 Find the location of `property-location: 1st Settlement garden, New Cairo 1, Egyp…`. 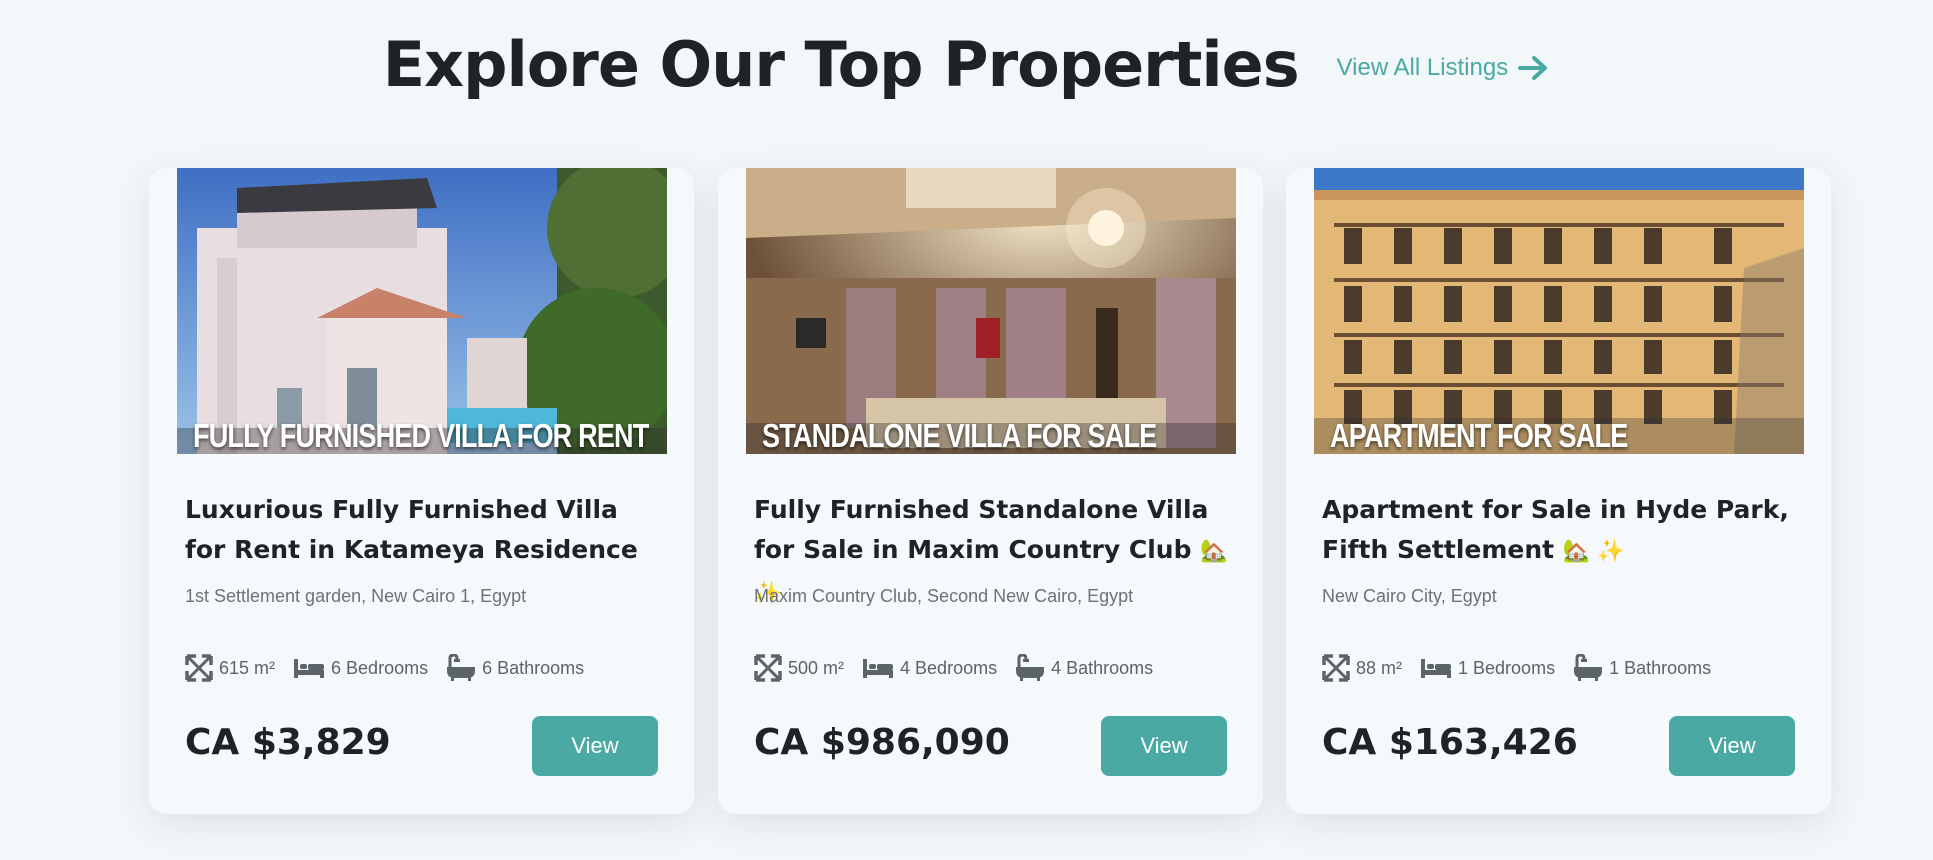

property-location: 1st Settlement garden, New Cairo 1, Egyp… is located at coordinates (356, 596).